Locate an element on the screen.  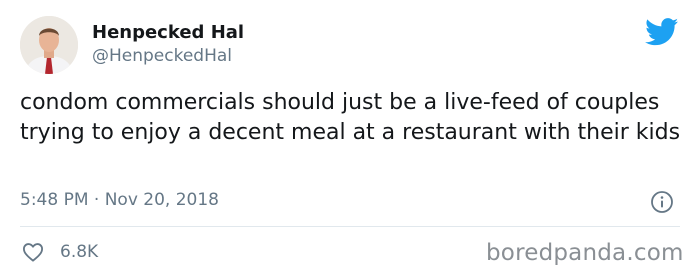
twitter-bird-icon is located at coordinates (662, 32).